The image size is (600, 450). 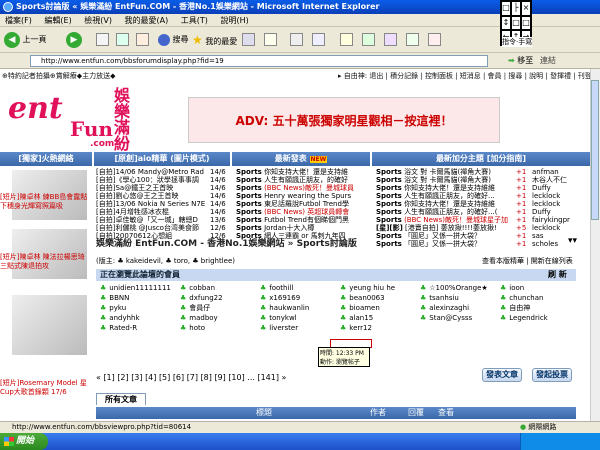 I want to click on chevron-down-icon: ▾▾, so click(x=572, y=241).